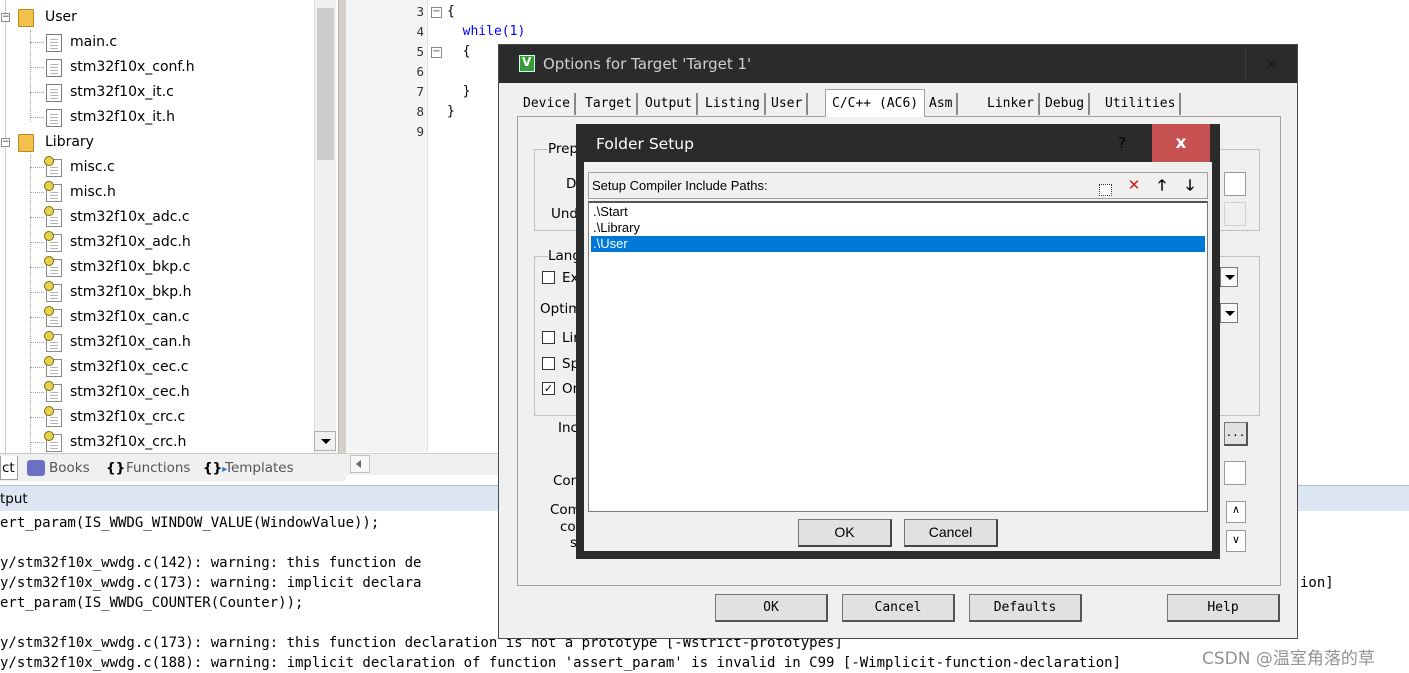 This screenshot has width=1409, height=673. Describe the element at coordinates (14, 499) in the screenshot. I see `build-output-title: tput` at that location.